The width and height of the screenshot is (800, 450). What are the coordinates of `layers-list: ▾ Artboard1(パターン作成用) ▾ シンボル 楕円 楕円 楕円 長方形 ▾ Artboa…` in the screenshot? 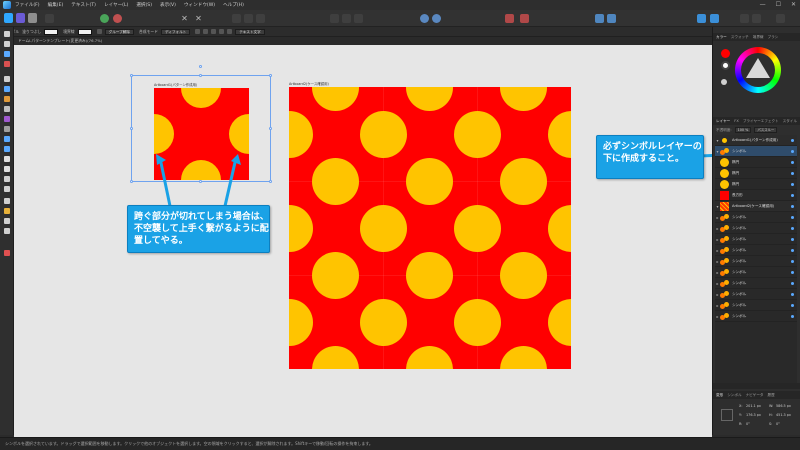 It's located at (756, 259).